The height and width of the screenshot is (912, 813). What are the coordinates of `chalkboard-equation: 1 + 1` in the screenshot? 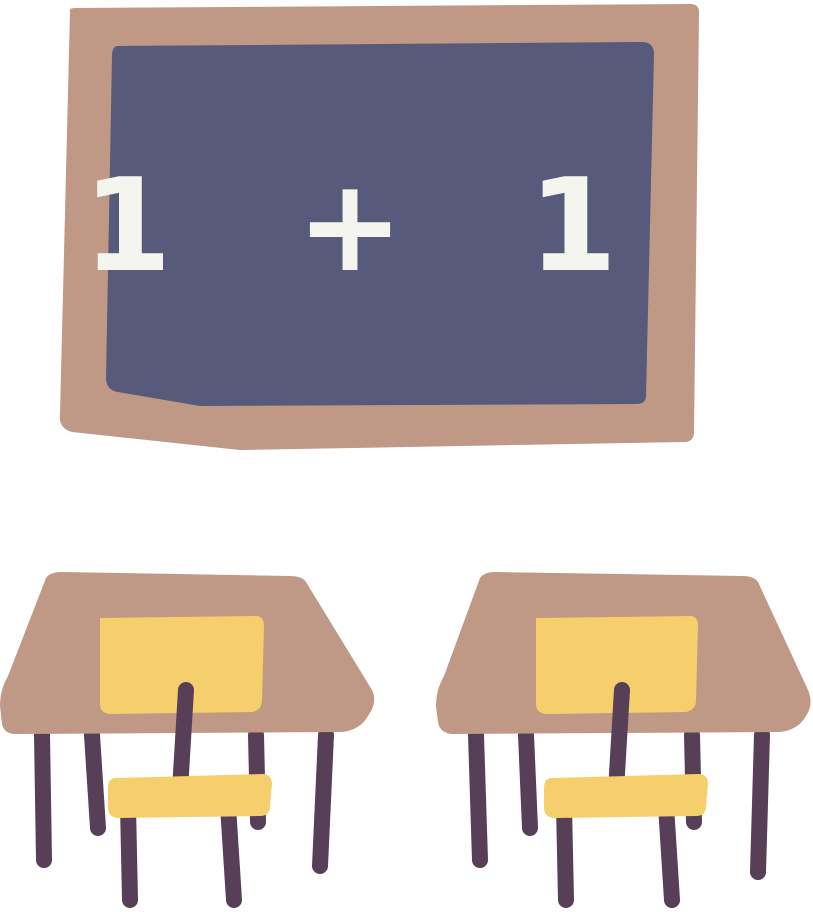 It's located at (370, 226).